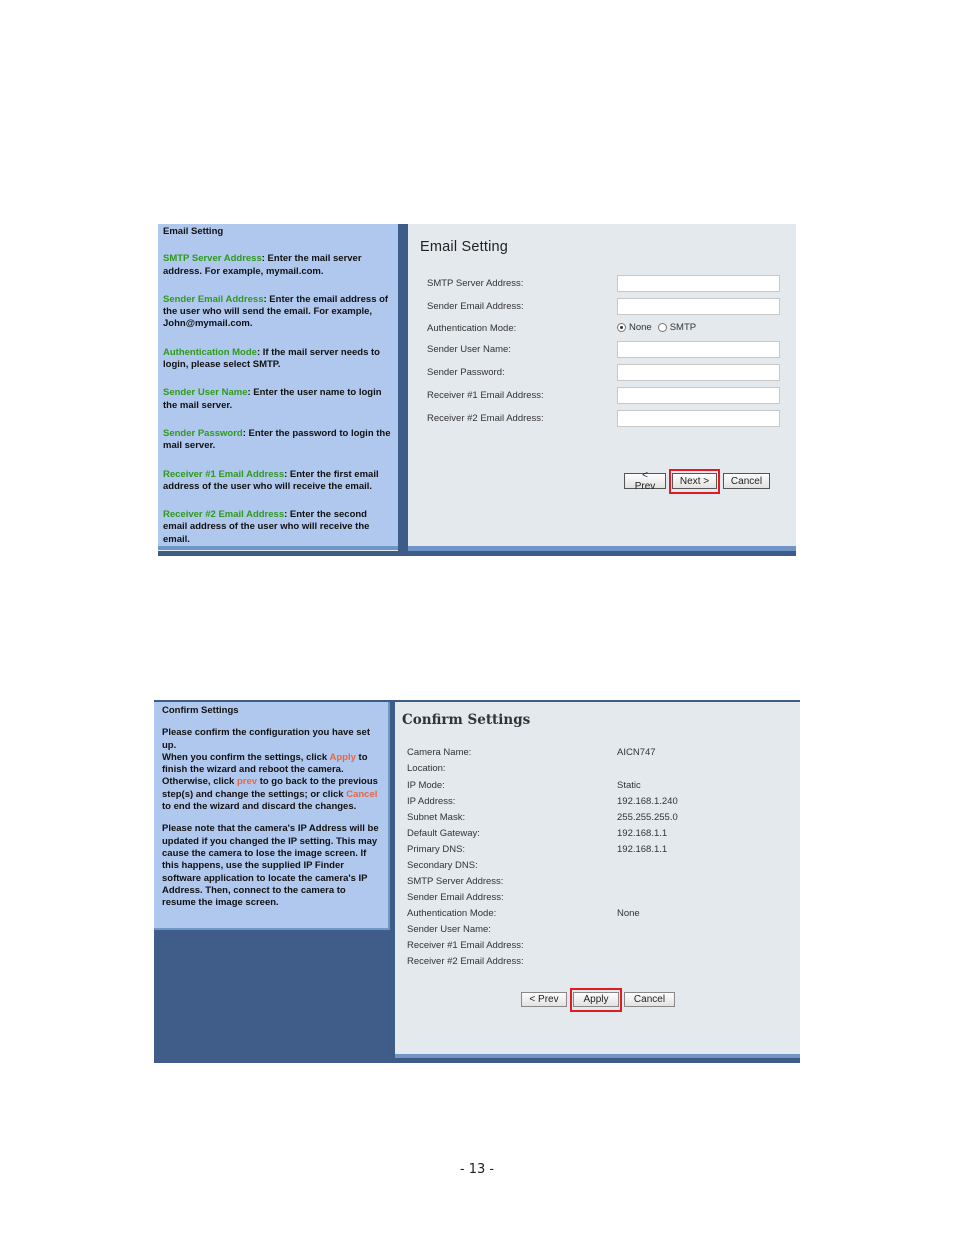 The height and width of the screenshot is (1235, 954). What do you see at coordinates (628, 913) in the screenshot?
I see `settings-value: None` at bounding box center [628, 913].